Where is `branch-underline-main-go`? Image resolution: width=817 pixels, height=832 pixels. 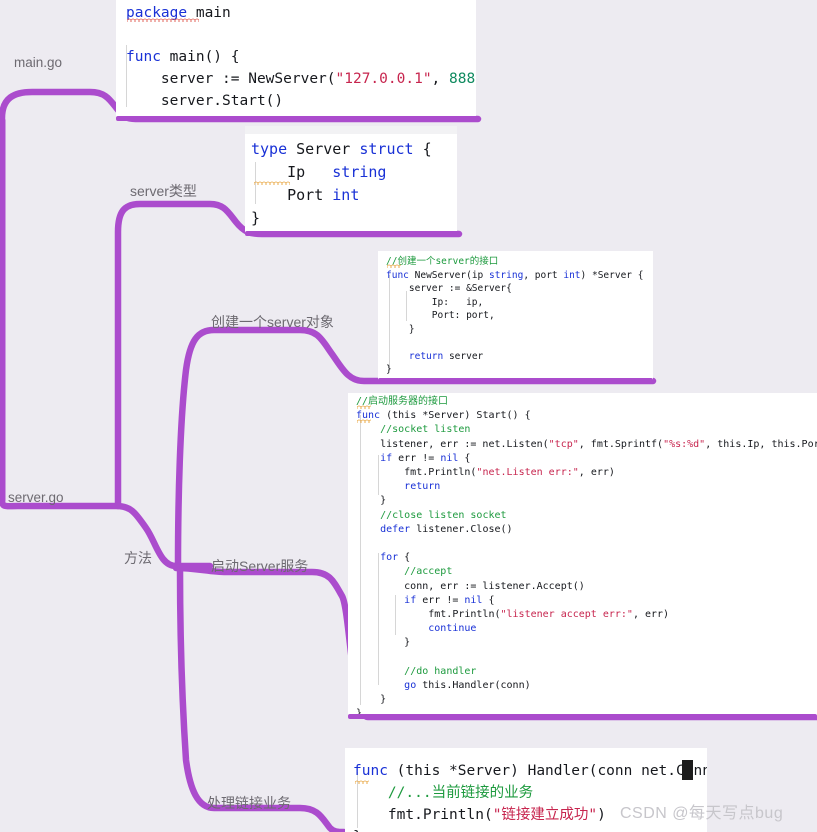
branch-underline-main-go is located at coordinates (297, 118).